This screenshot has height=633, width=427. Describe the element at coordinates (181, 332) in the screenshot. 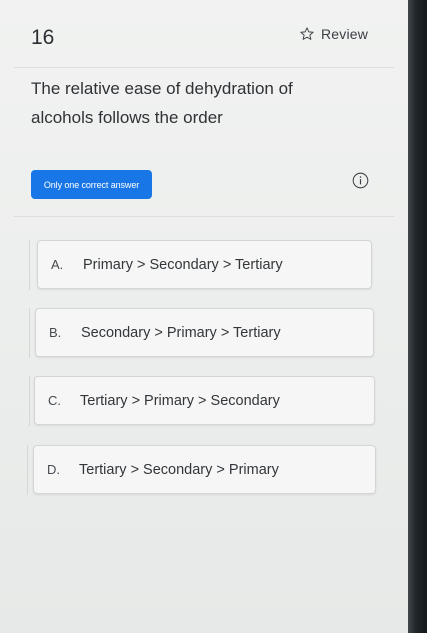

I see `option-text: Secondary > Primary > Tertiary` at that location.